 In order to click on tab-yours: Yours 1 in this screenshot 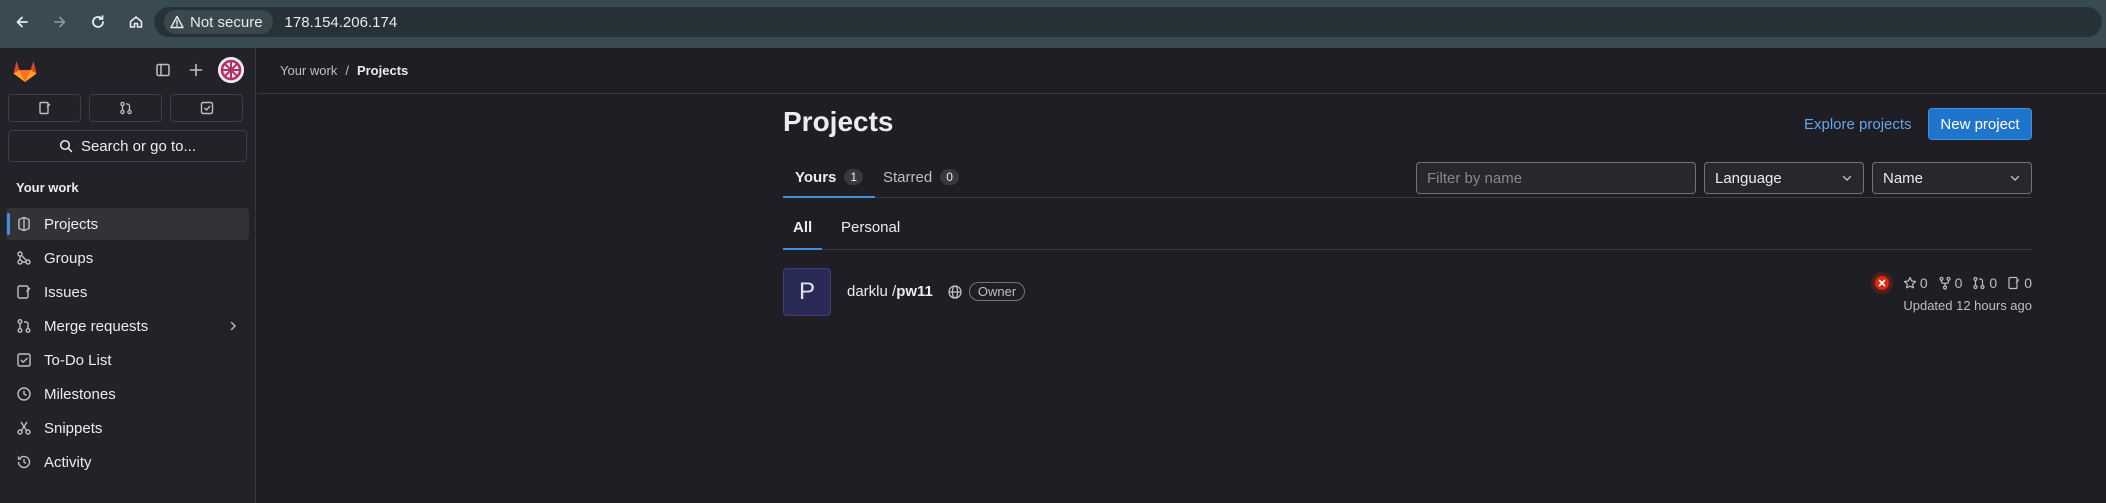, I will do `click(829, 177)`.